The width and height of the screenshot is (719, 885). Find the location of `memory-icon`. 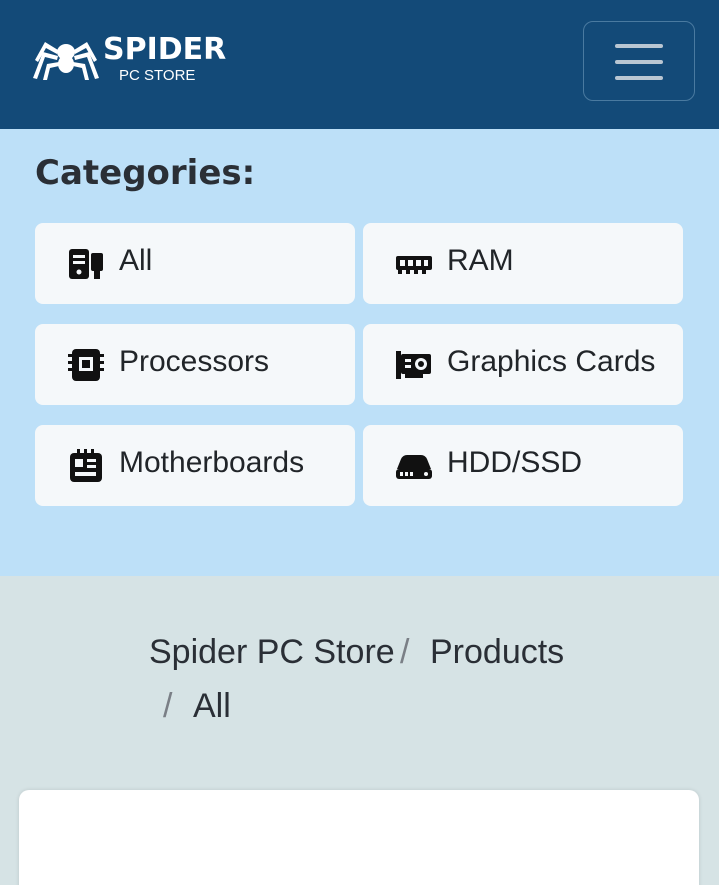

memory-icon is located at coordinates (414, 265).